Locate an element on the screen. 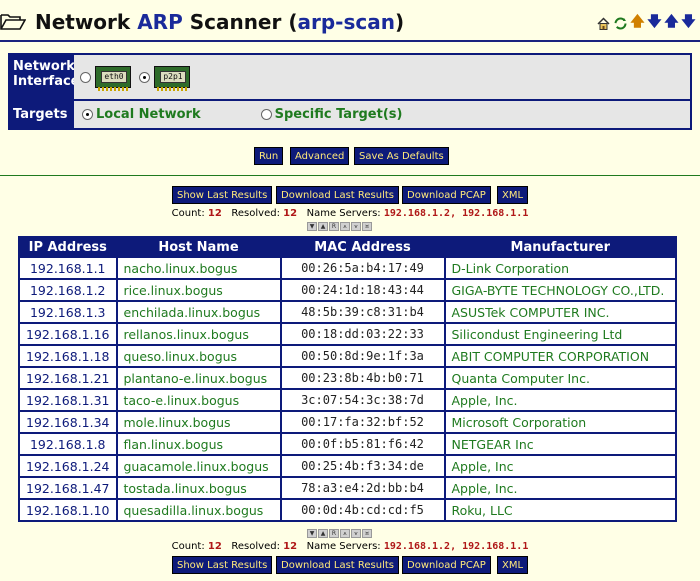 This screenshot has width=700, height=581. manufacturer-cell: GIGA-BYTE TECHNOLOGY CO.,LTD. is located at coordinates (560, 290).